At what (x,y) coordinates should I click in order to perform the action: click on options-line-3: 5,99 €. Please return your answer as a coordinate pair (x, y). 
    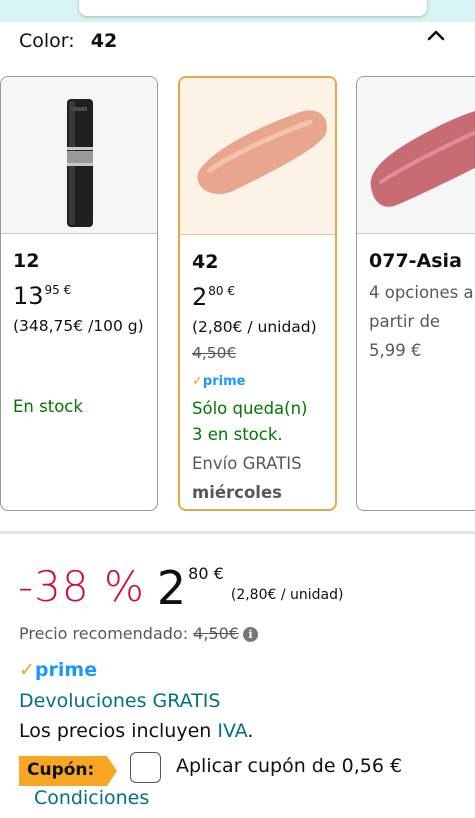
    Looking at the image, I should click on (395, 350).